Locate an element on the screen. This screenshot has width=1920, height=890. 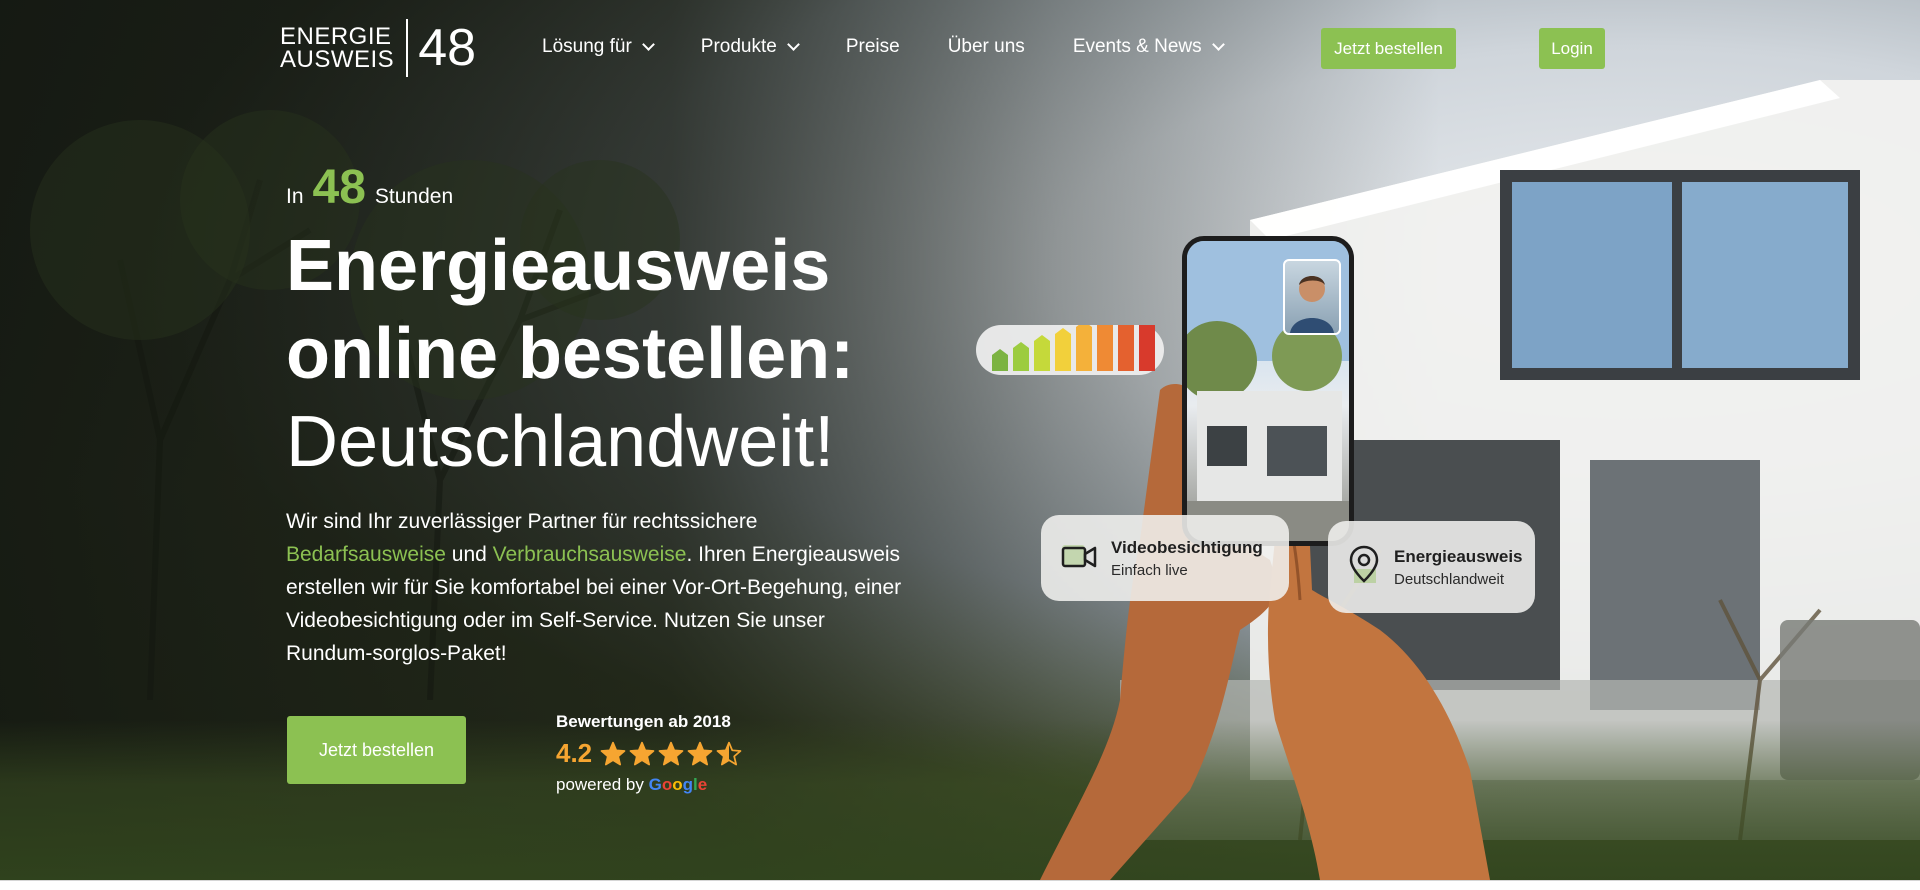
nav-item-preise: Preise is located at coordinates (873, 47).